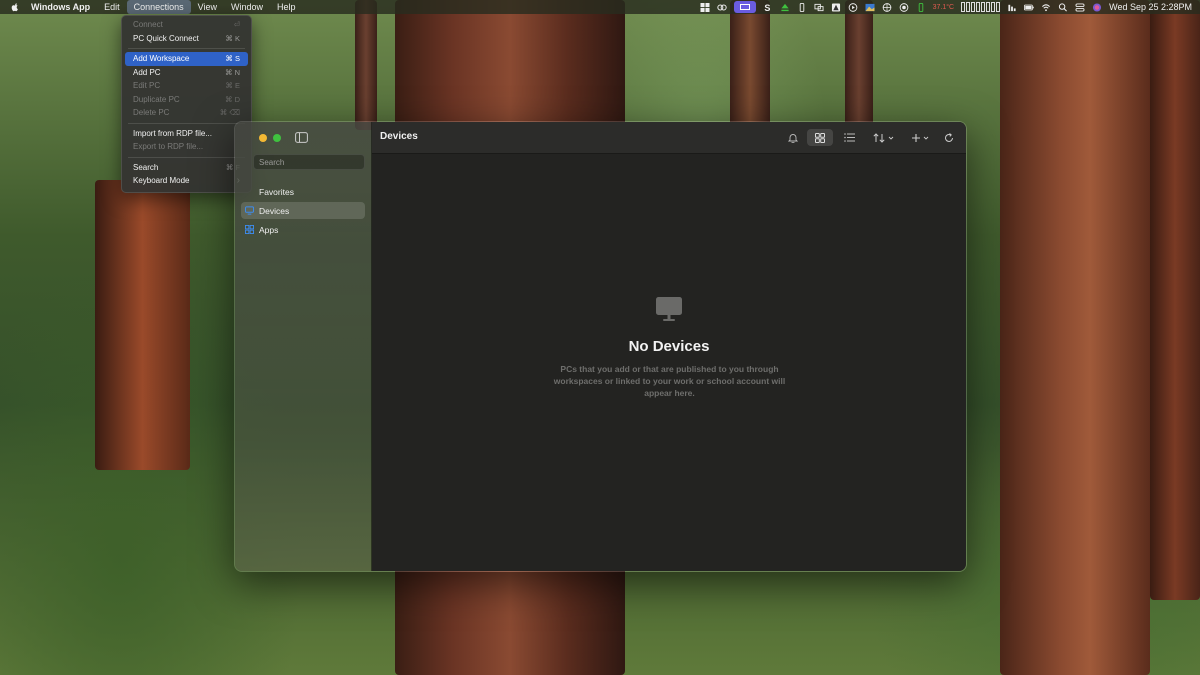 The image size is (1200, 675). I want to click on menu-connections: Connections, so click(158, 7).